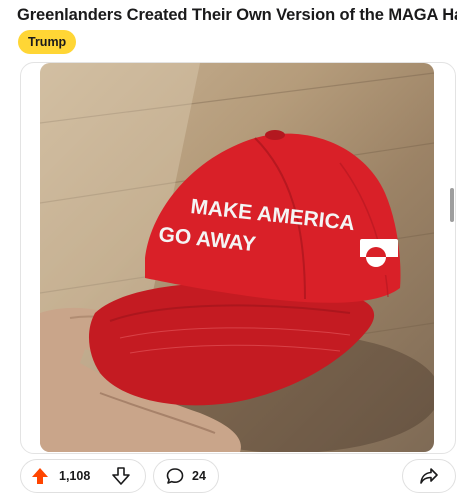 Image resolution: width=474 pixels, height=500 pixels. I want to click on post-flair: Trump, so click(47, 42).